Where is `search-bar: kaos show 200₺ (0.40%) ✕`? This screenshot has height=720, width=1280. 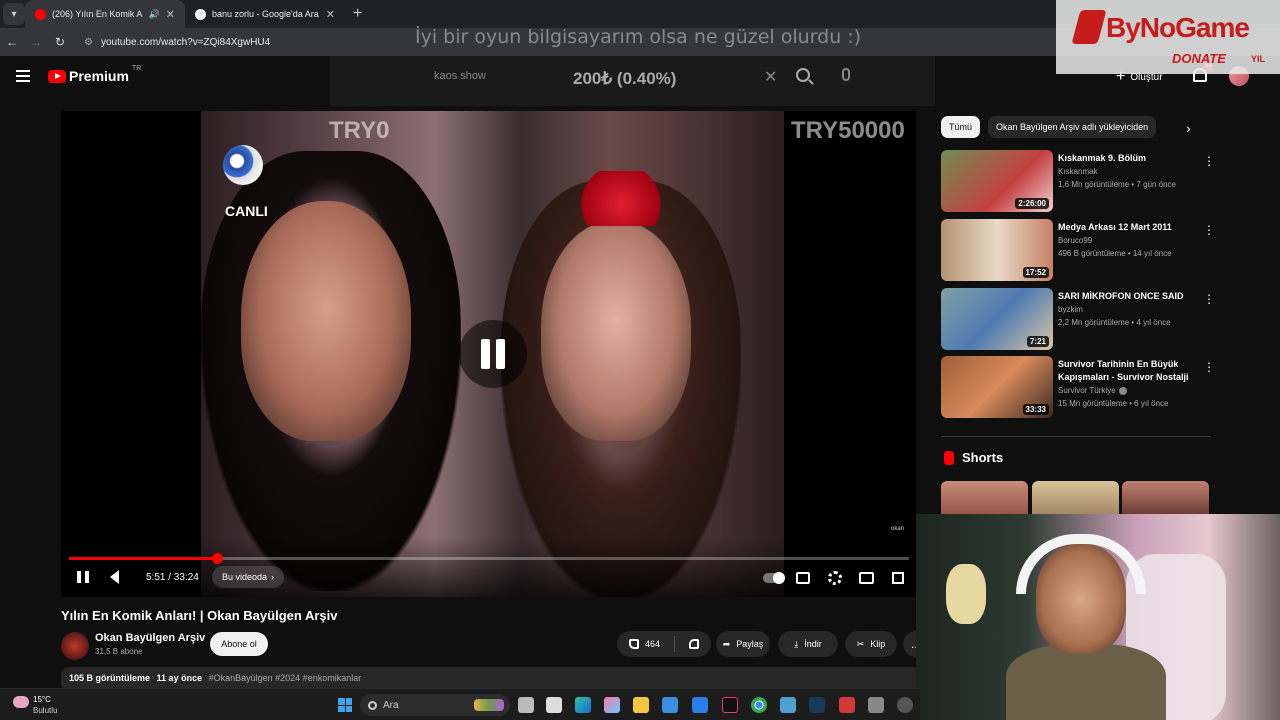 search-bar: kaos show 200₺ (0.40%) ✕ is located at coordinates (632, 81).